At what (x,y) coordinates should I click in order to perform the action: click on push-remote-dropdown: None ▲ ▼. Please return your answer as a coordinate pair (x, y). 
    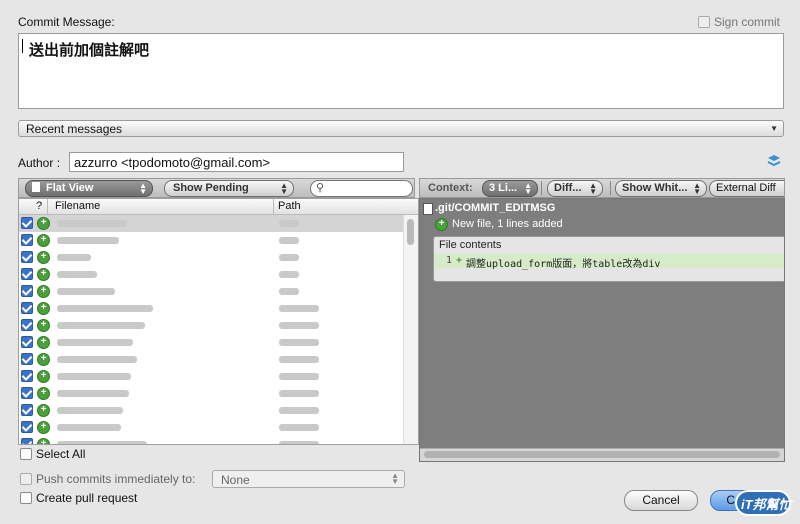
    Looking at the image, I should click on (308, 479).